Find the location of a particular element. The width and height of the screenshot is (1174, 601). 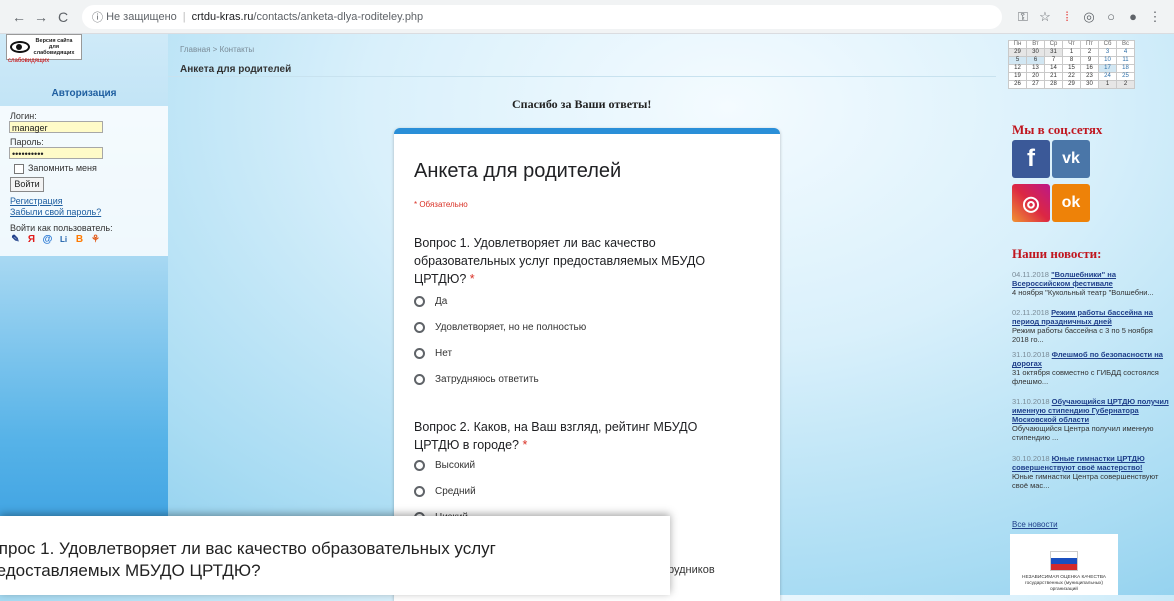

vk-icon: vk is located at coordinates (1071, 159).